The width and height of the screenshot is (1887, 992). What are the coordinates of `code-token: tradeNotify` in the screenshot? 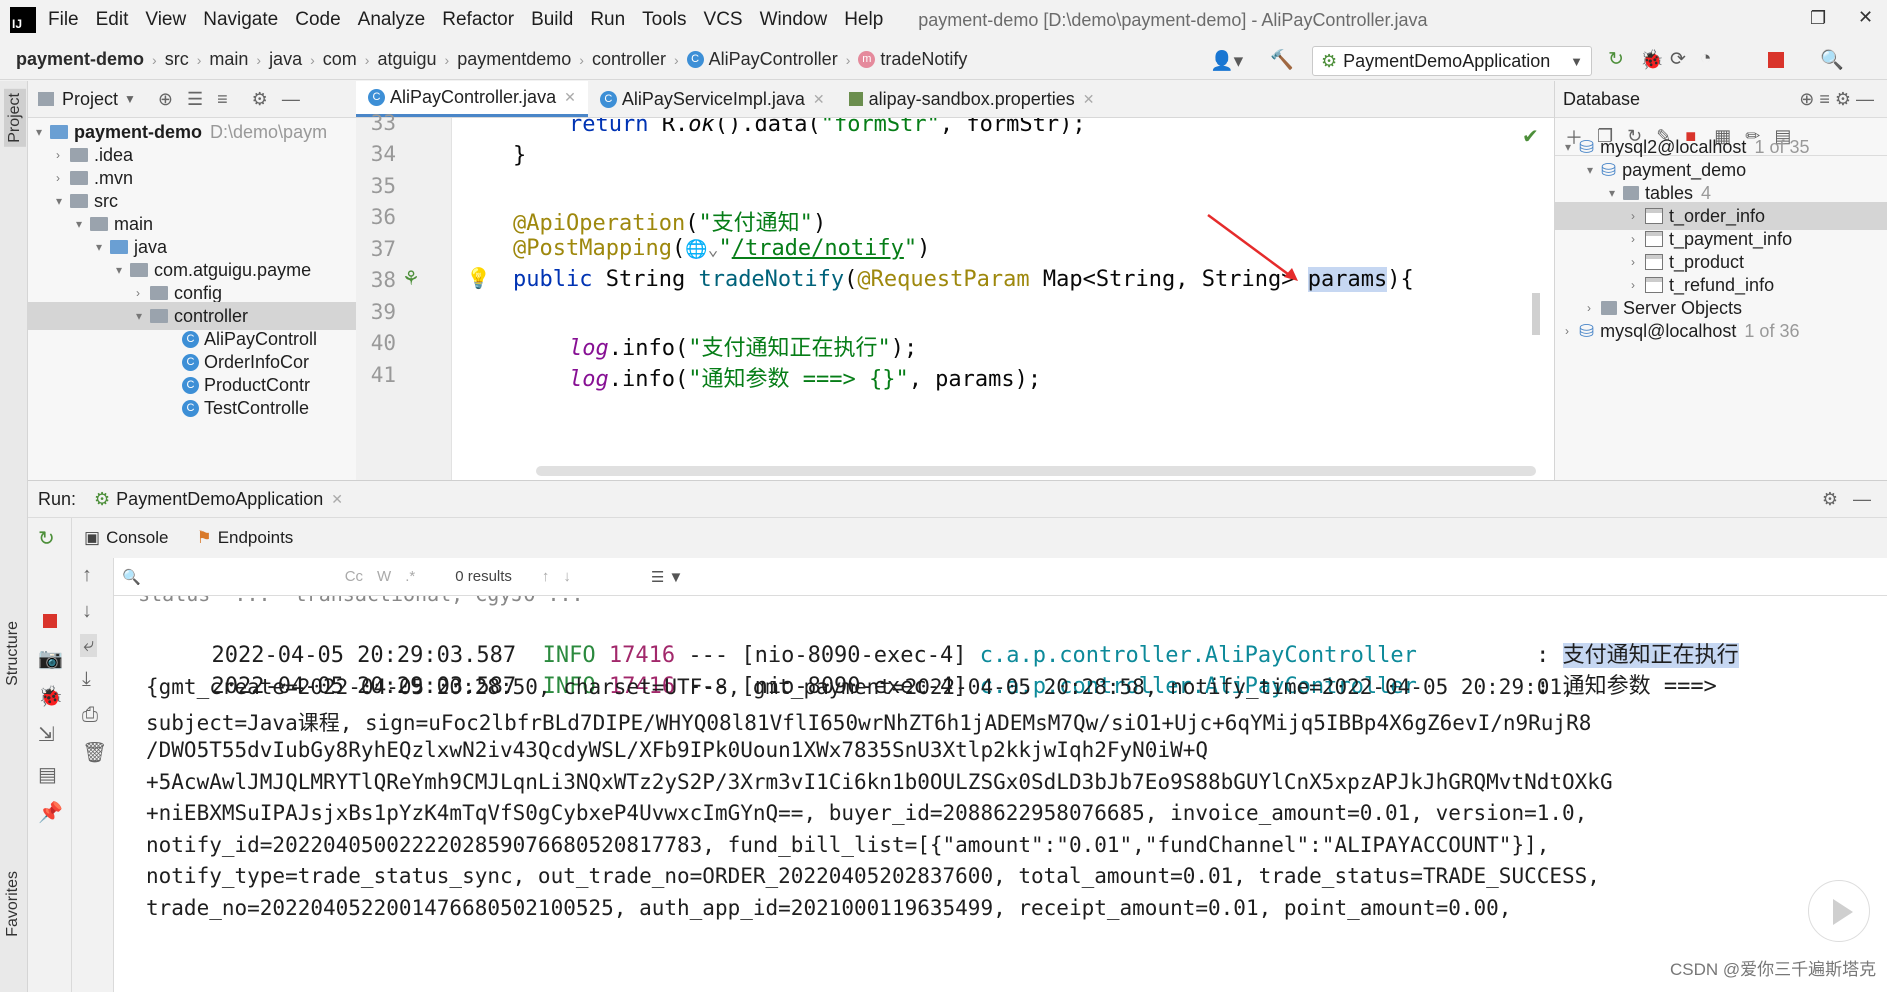 It's located at (771, 279).